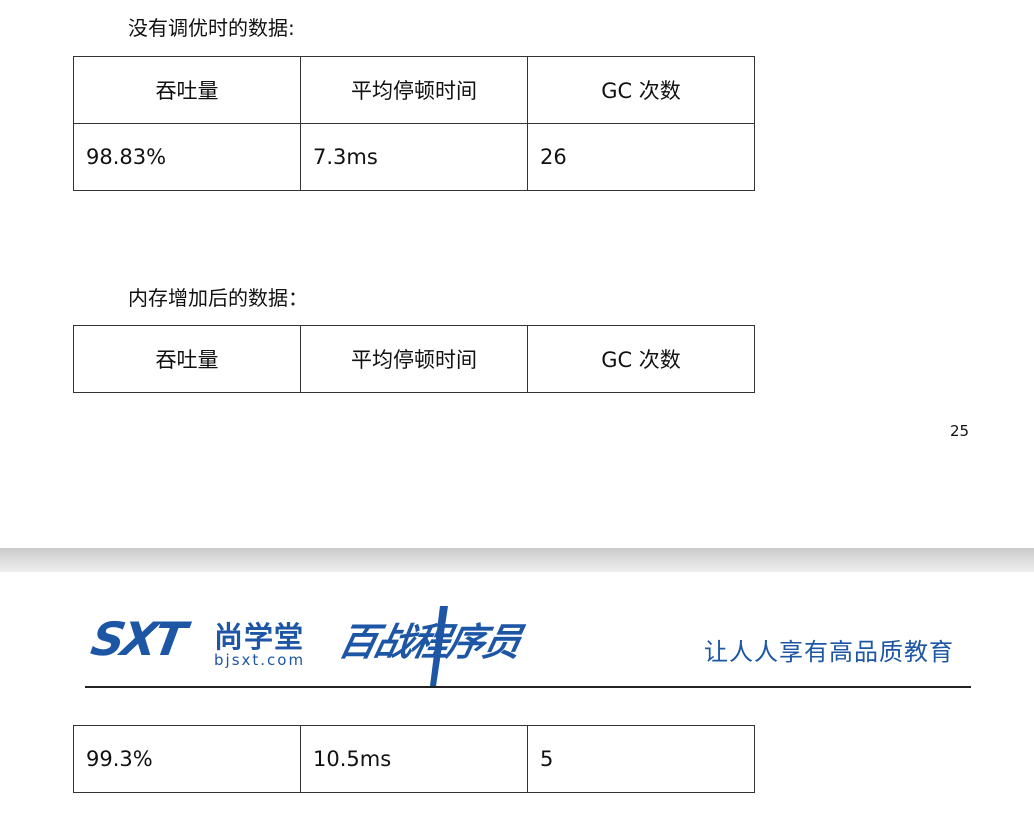 The height and width of the screenshot is (831, 1034). What do you see at coordinates (960, 431) in the screenshot?
I see `page-number: 25` at bounding box center [960, 431].